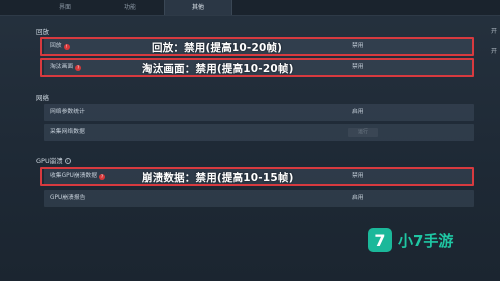  Describe the element at coordinates (259, 112) in the screenshot. I see `setting-row-network-stats: 网络参数统计 启用` at that location.